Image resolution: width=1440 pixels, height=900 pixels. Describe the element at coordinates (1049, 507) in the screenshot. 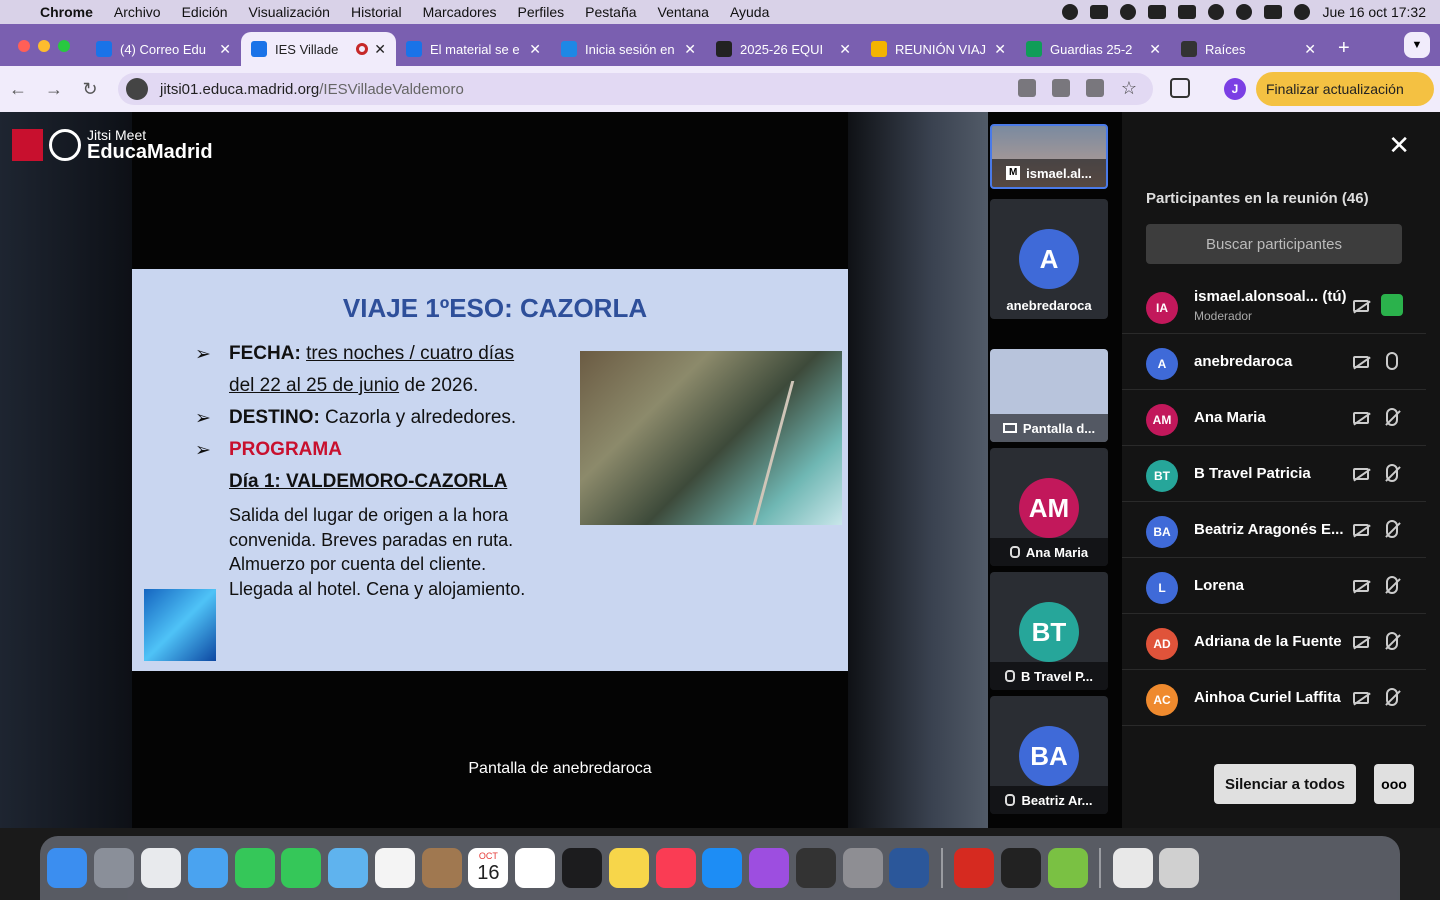

I see `filmstrip-tile-anamaria: AM Ana Maria` at that location.